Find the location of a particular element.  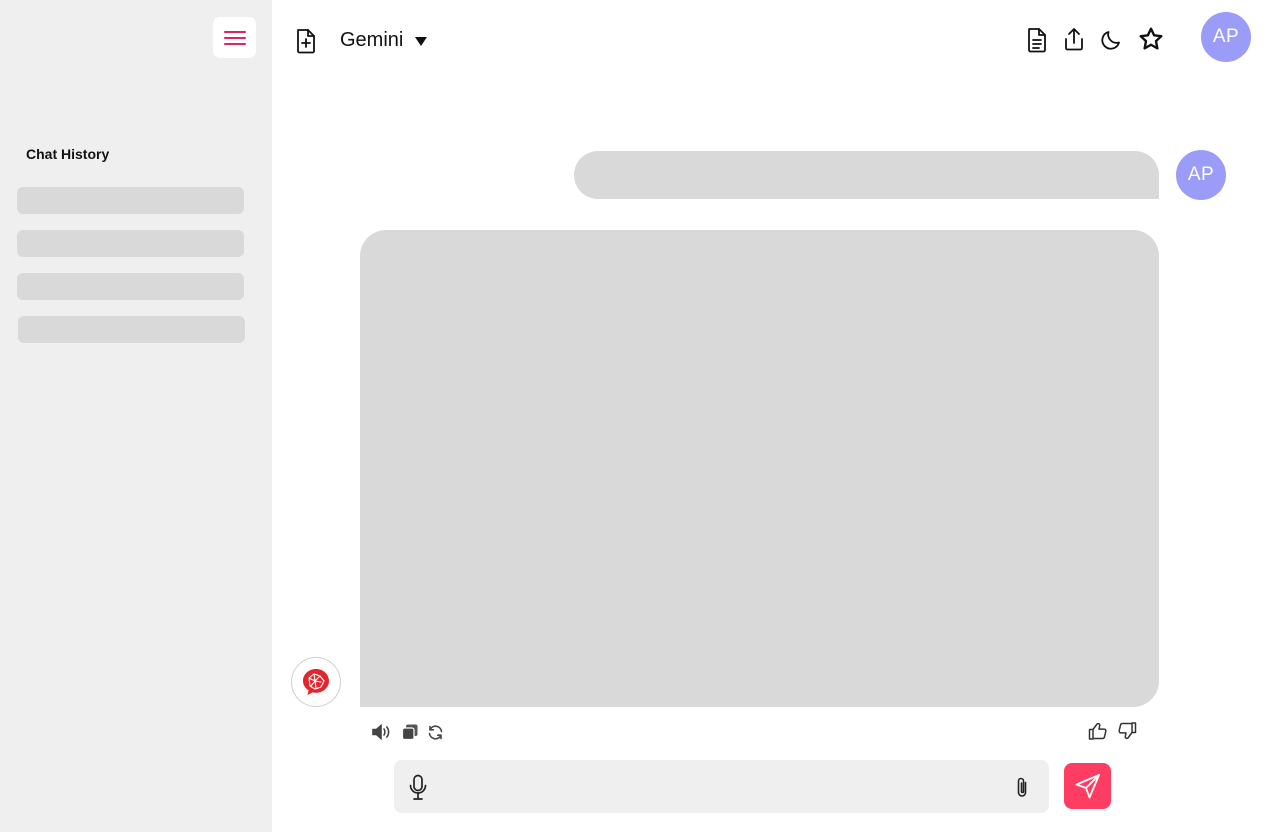

star-icon is located at coordinates (1151, 38).